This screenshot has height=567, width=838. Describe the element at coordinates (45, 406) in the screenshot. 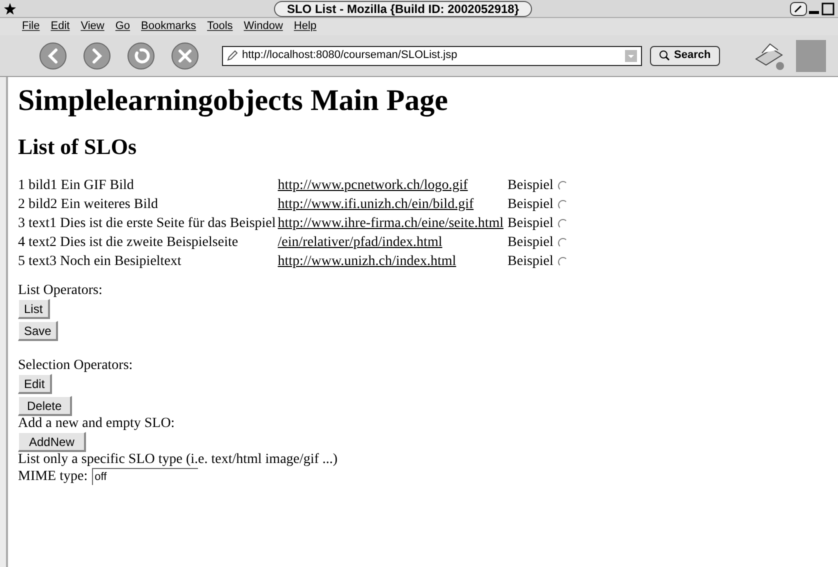

I see `form-button: Delete` at that location.